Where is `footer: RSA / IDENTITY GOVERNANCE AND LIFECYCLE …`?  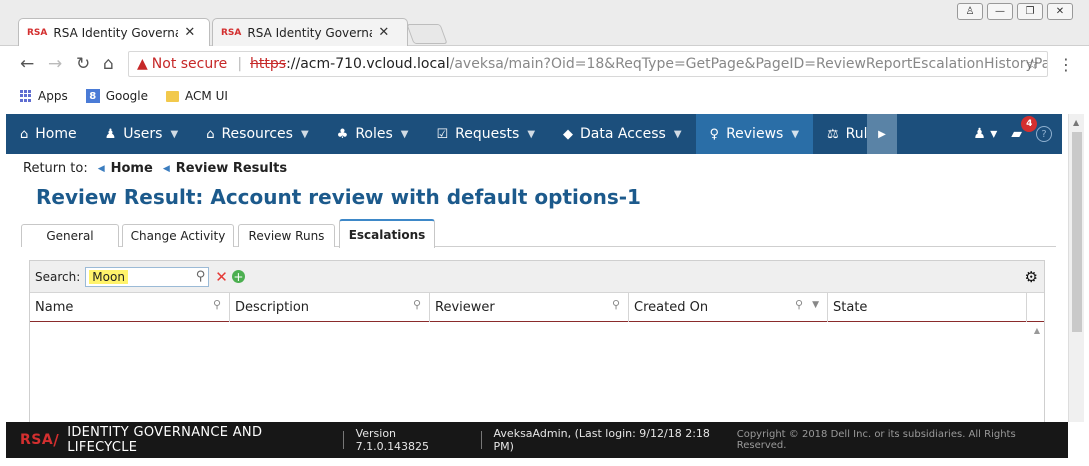 footer: RSA / IDENTITY GOVERNANCE AND LIFECYCLE … is located at coordinates (537, 440).